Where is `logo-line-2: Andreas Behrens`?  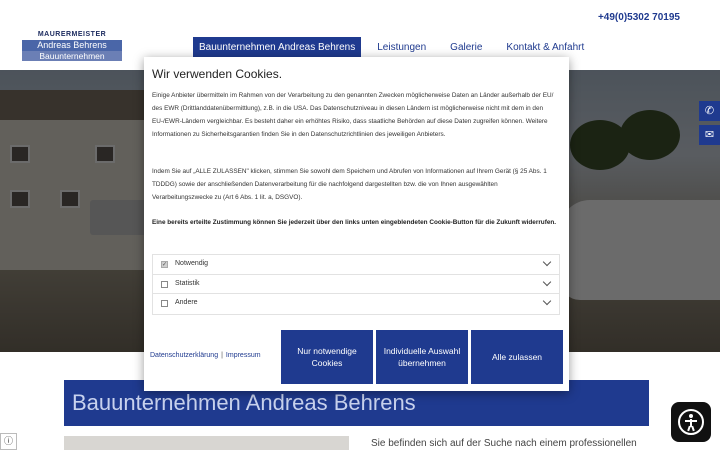 logo-line-2: Andreas Behrens is located at coordinates (72, 45).